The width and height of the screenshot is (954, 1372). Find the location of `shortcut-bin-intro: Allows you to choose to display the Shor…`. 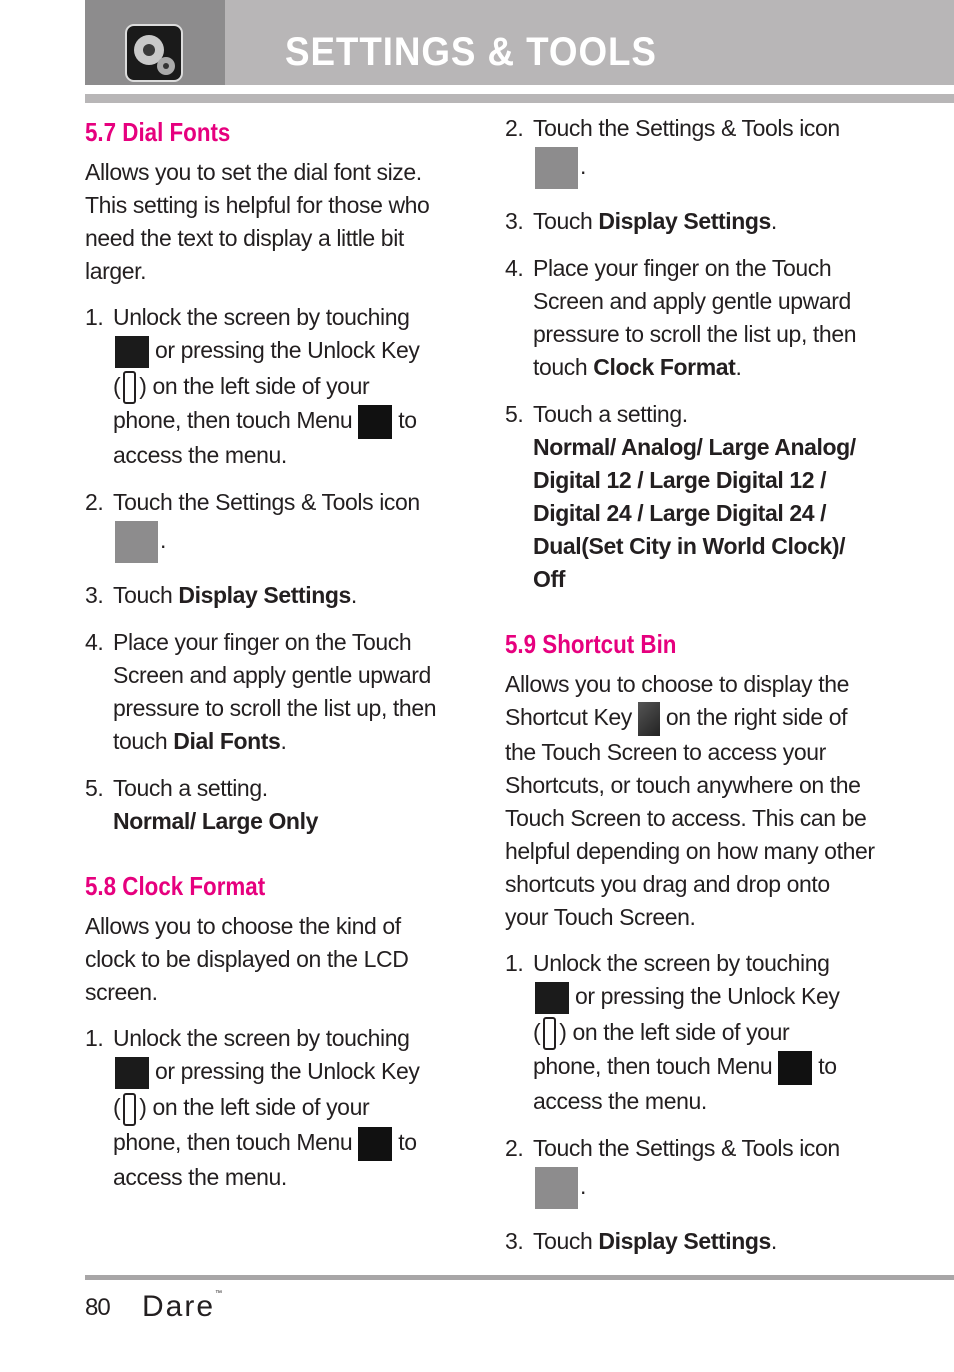

shortcut-bin-intro: Allows you to choose to display the Shor… is located at coordinates (690, 800).